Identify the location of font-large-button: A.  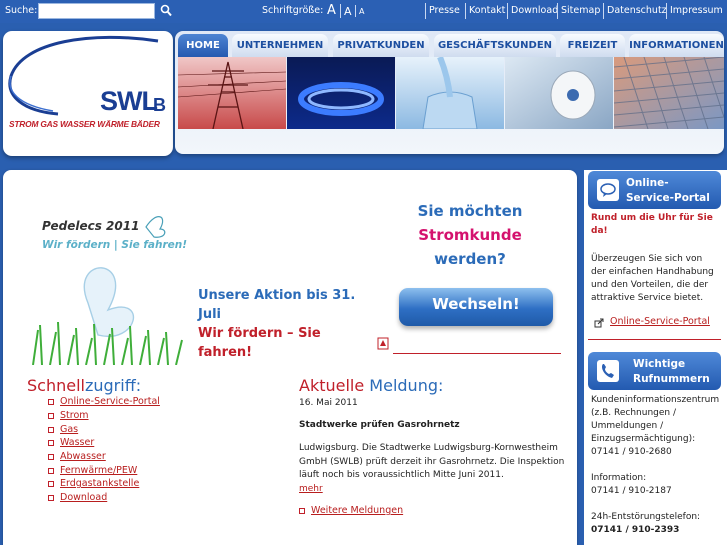
(331, 10).